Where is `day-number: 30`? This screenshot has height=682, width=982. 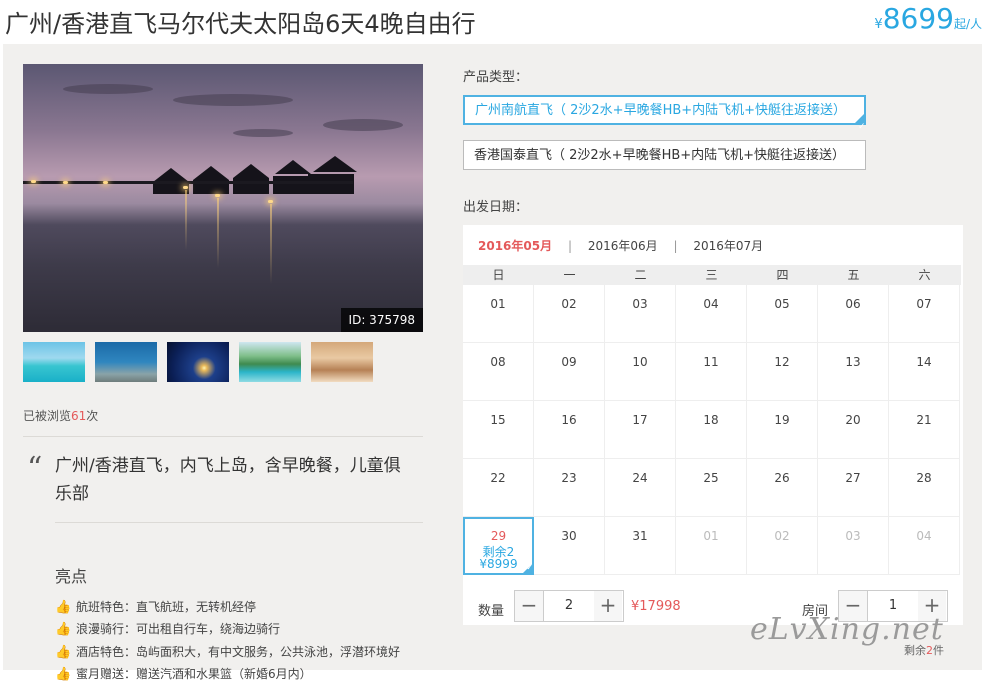
day-number: 30 is located at coordinates (569, 536).